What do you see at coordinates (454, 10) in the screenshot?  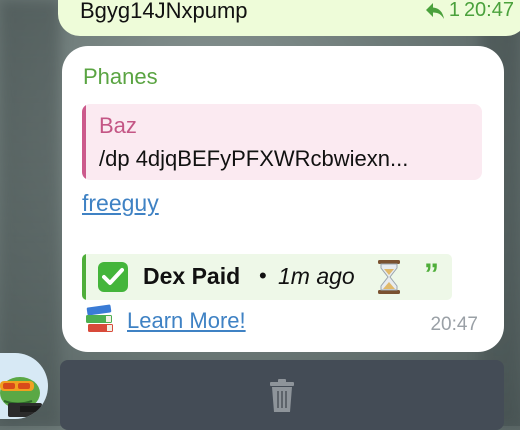 I see `reply-count: 1` at bounding box center [454, 10].